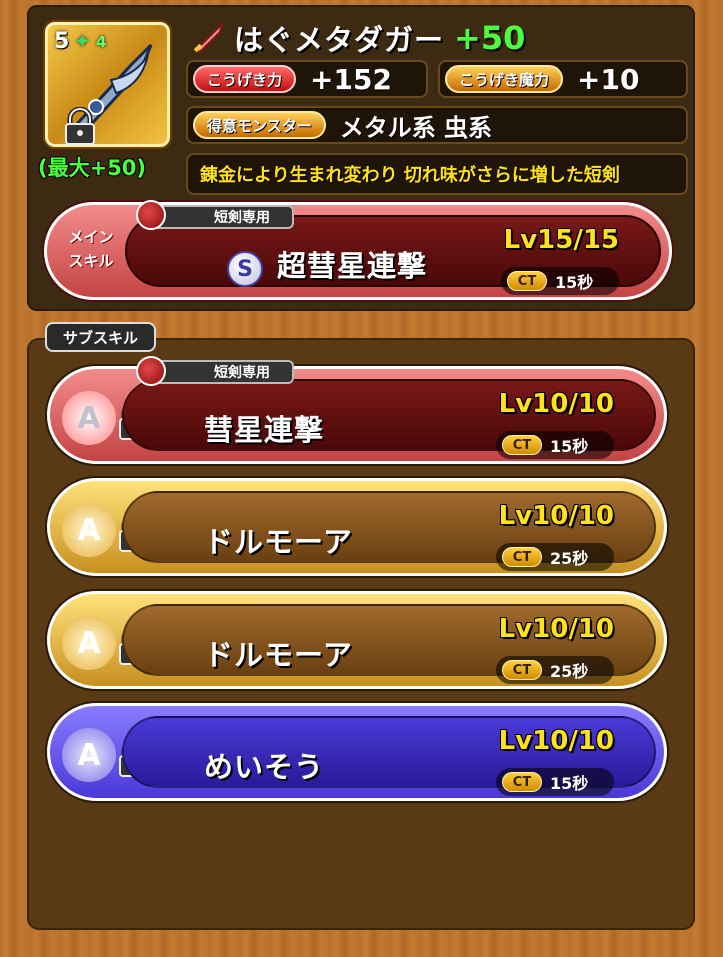 The width and height of the screenshot is (723, 957). What do you see at coordinates (437, 174) in the screenshot?
I see `weapon-description: 錬金により生まれ変わり 切れ味がさらに増した短剣` at bounding box center [437, 174].